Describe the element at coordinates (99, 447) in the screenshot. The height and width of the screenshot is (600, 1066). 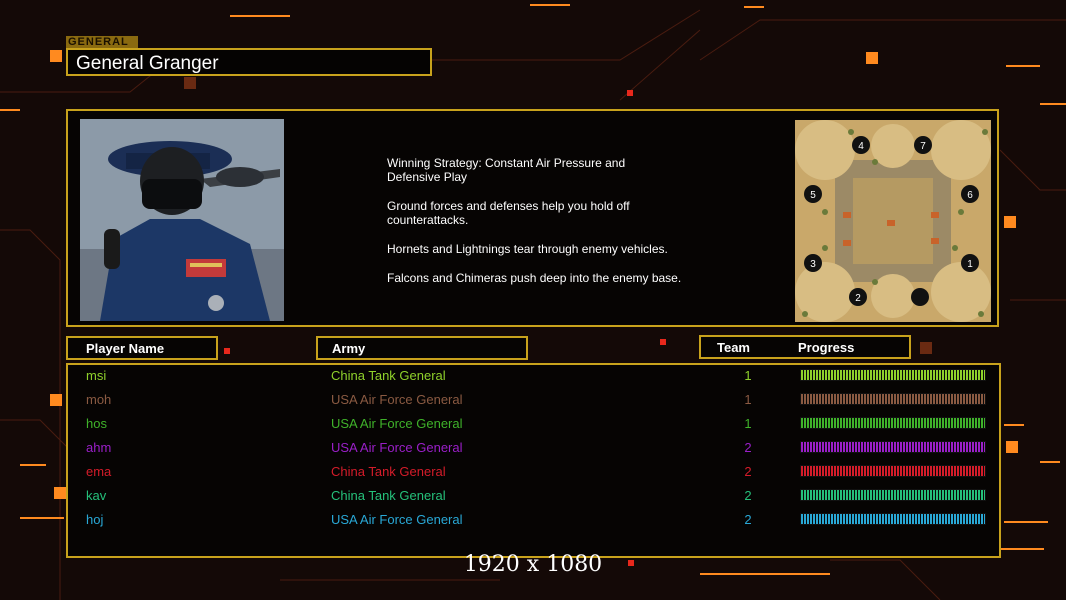
I see `player-name: ahm` at that location.